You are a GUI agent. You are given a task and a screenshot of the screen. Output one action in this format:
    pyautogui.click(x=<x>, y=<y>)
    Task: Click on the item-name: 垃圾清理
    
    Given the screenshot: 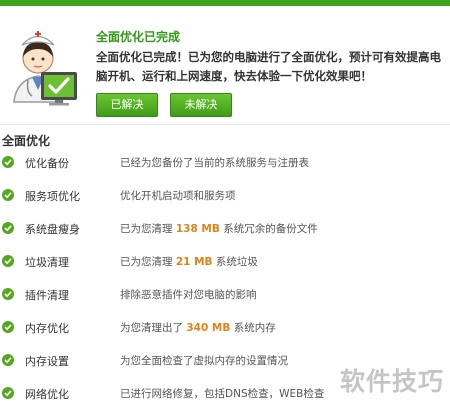 What is the action you would take?
    pyautogui.click(x=47, y=262)
    